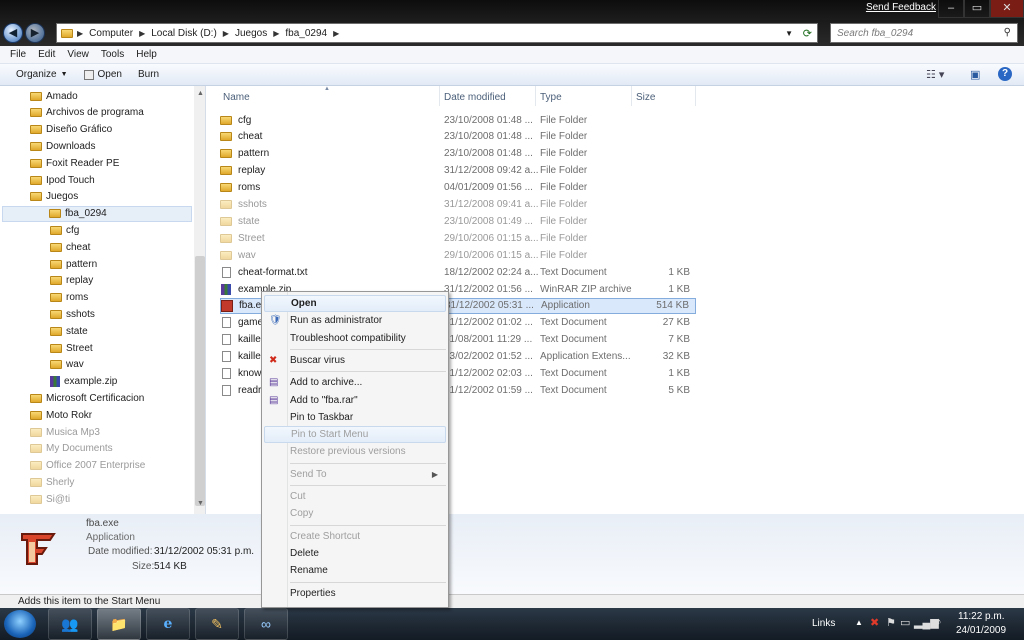 This screenshot has height=640, width=1024. I want to click on column-date-modified: Date modified, so click(475, 97).